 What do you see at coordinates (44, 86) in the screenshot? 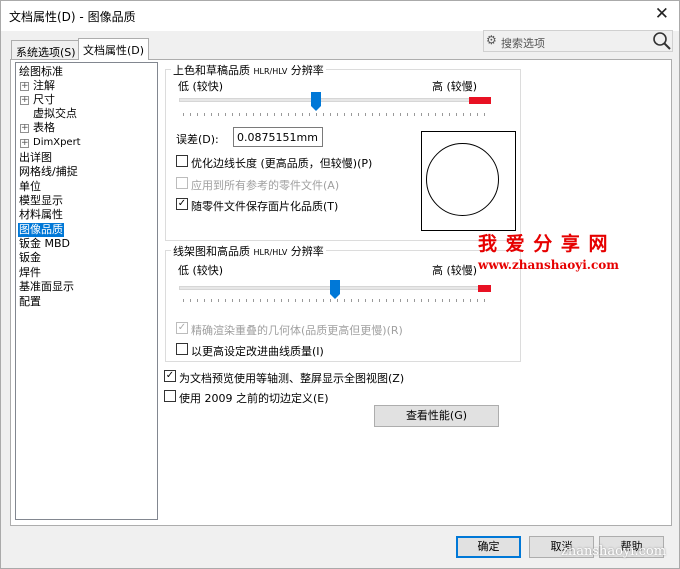
I see `tree-item-annotations: 注解` at bounding box center [44, 86].